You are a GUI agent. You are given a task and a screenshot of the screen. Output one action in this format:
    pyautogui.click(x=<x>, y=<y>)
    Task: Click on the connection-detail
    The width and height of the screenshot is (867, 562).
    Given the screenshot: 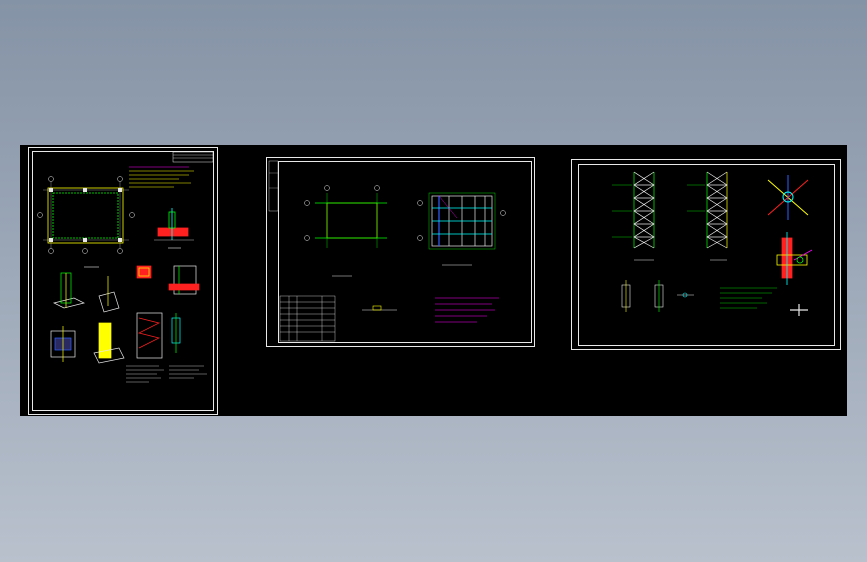 What is the action you would take?
    pyautogui.click(x=794, y=258)
    